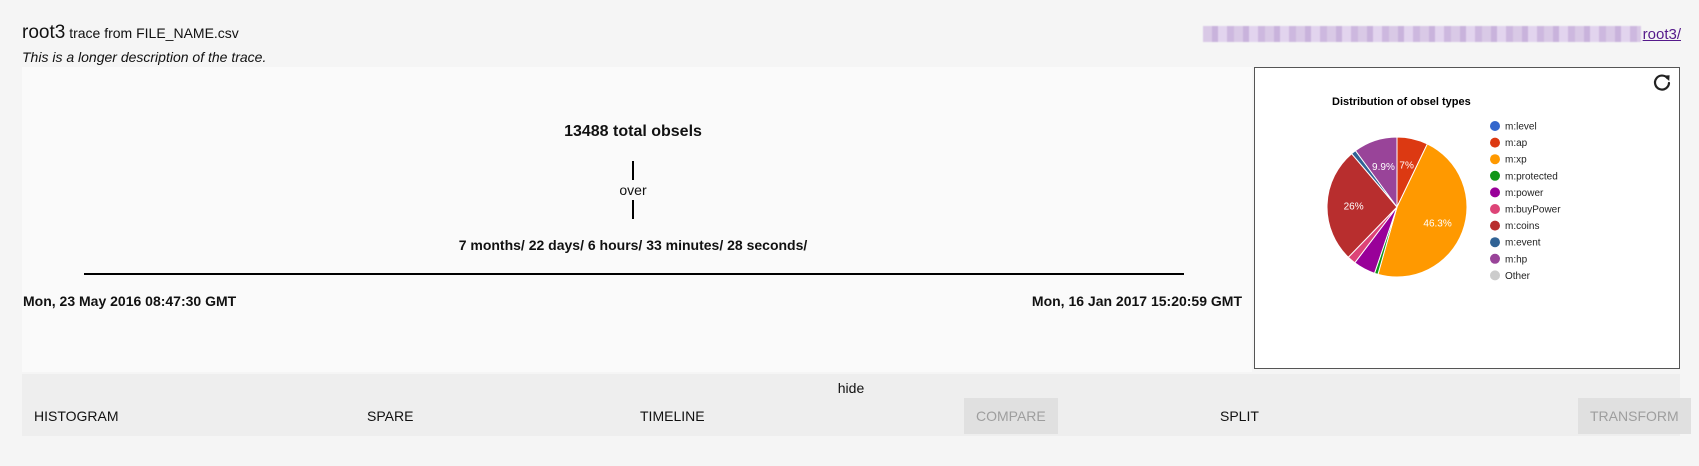 This screenshot has width=1699, height=466. I want to click on legend-item-label: m:hp, so click(1516, 259).